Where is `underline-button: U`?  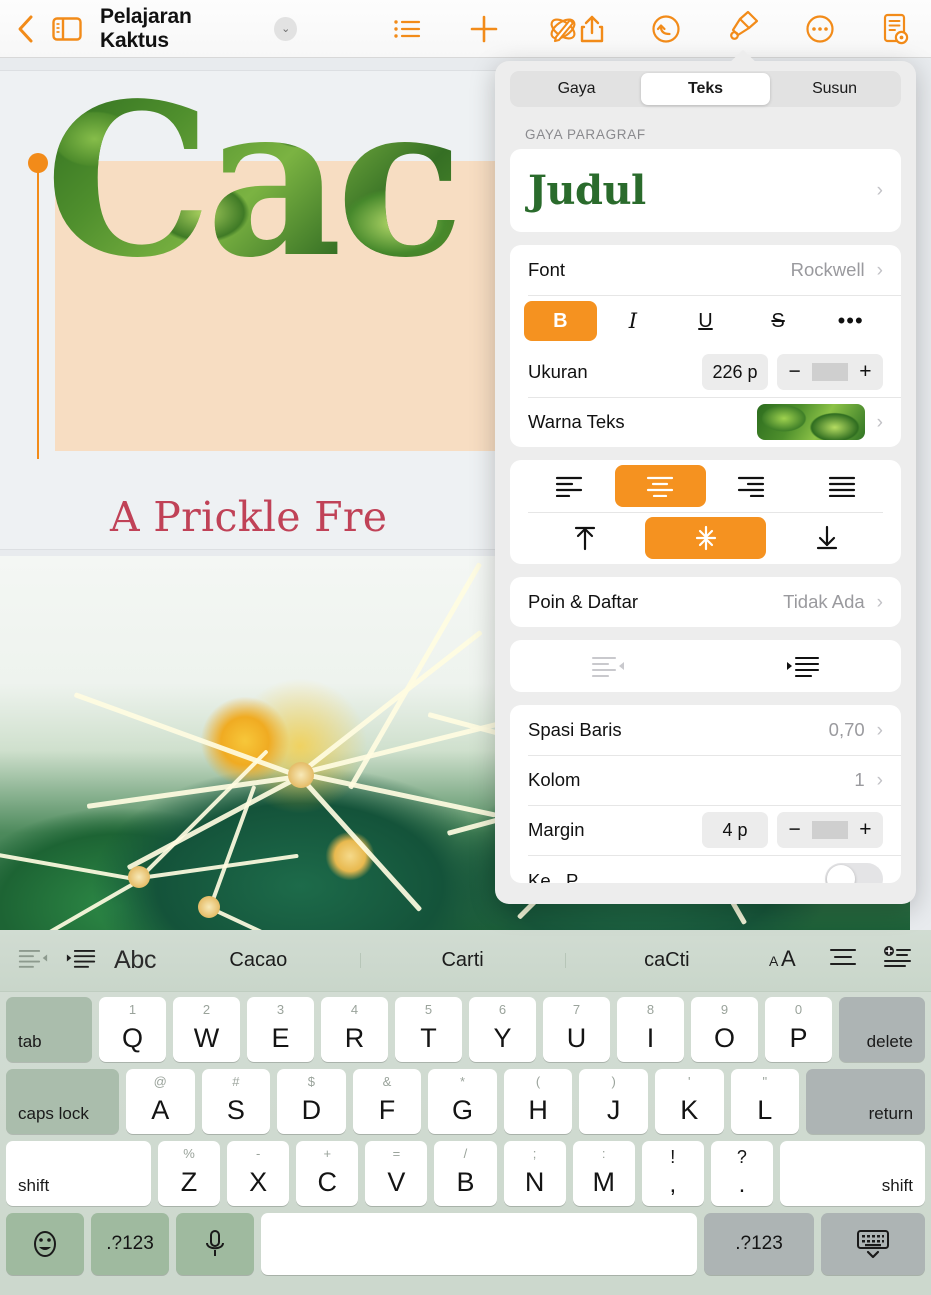 underline-button: U is located at coordinates (705, 321).